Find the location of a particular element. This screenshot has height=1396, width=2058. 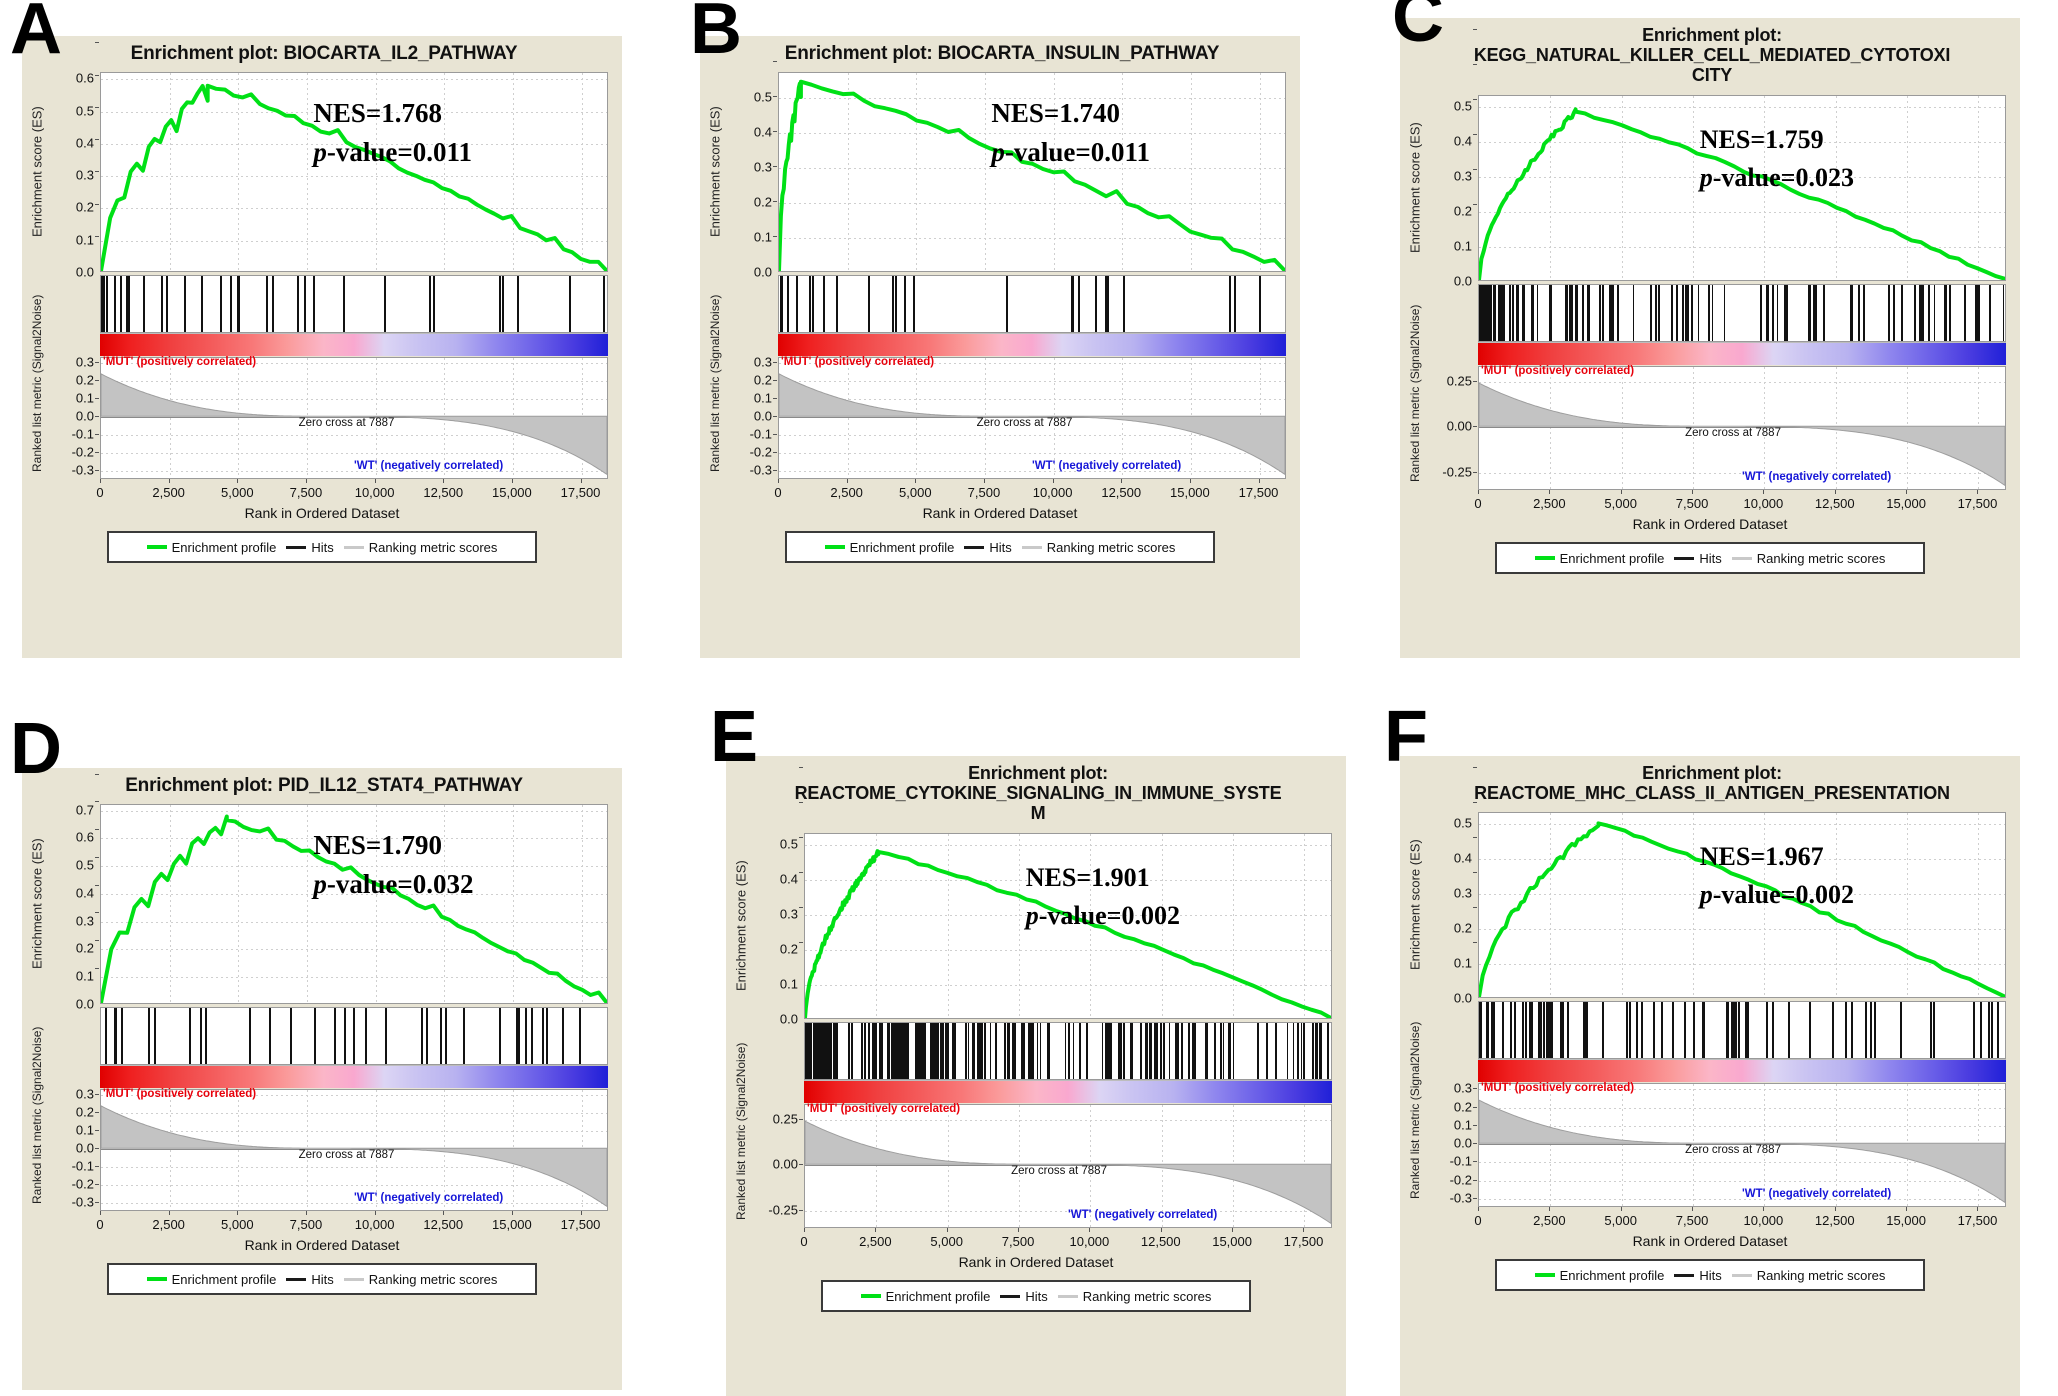

correlation-heatmap-bar is located at coordinates (1032, 344).